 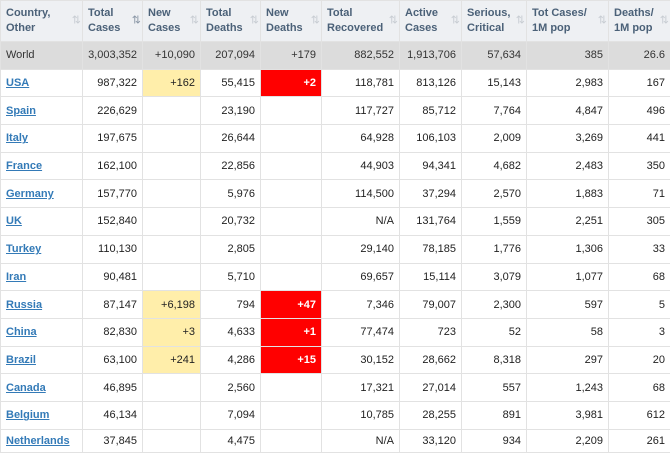 I want to click on world-total-cases: 3,003,352, so click(x=112, y=55).